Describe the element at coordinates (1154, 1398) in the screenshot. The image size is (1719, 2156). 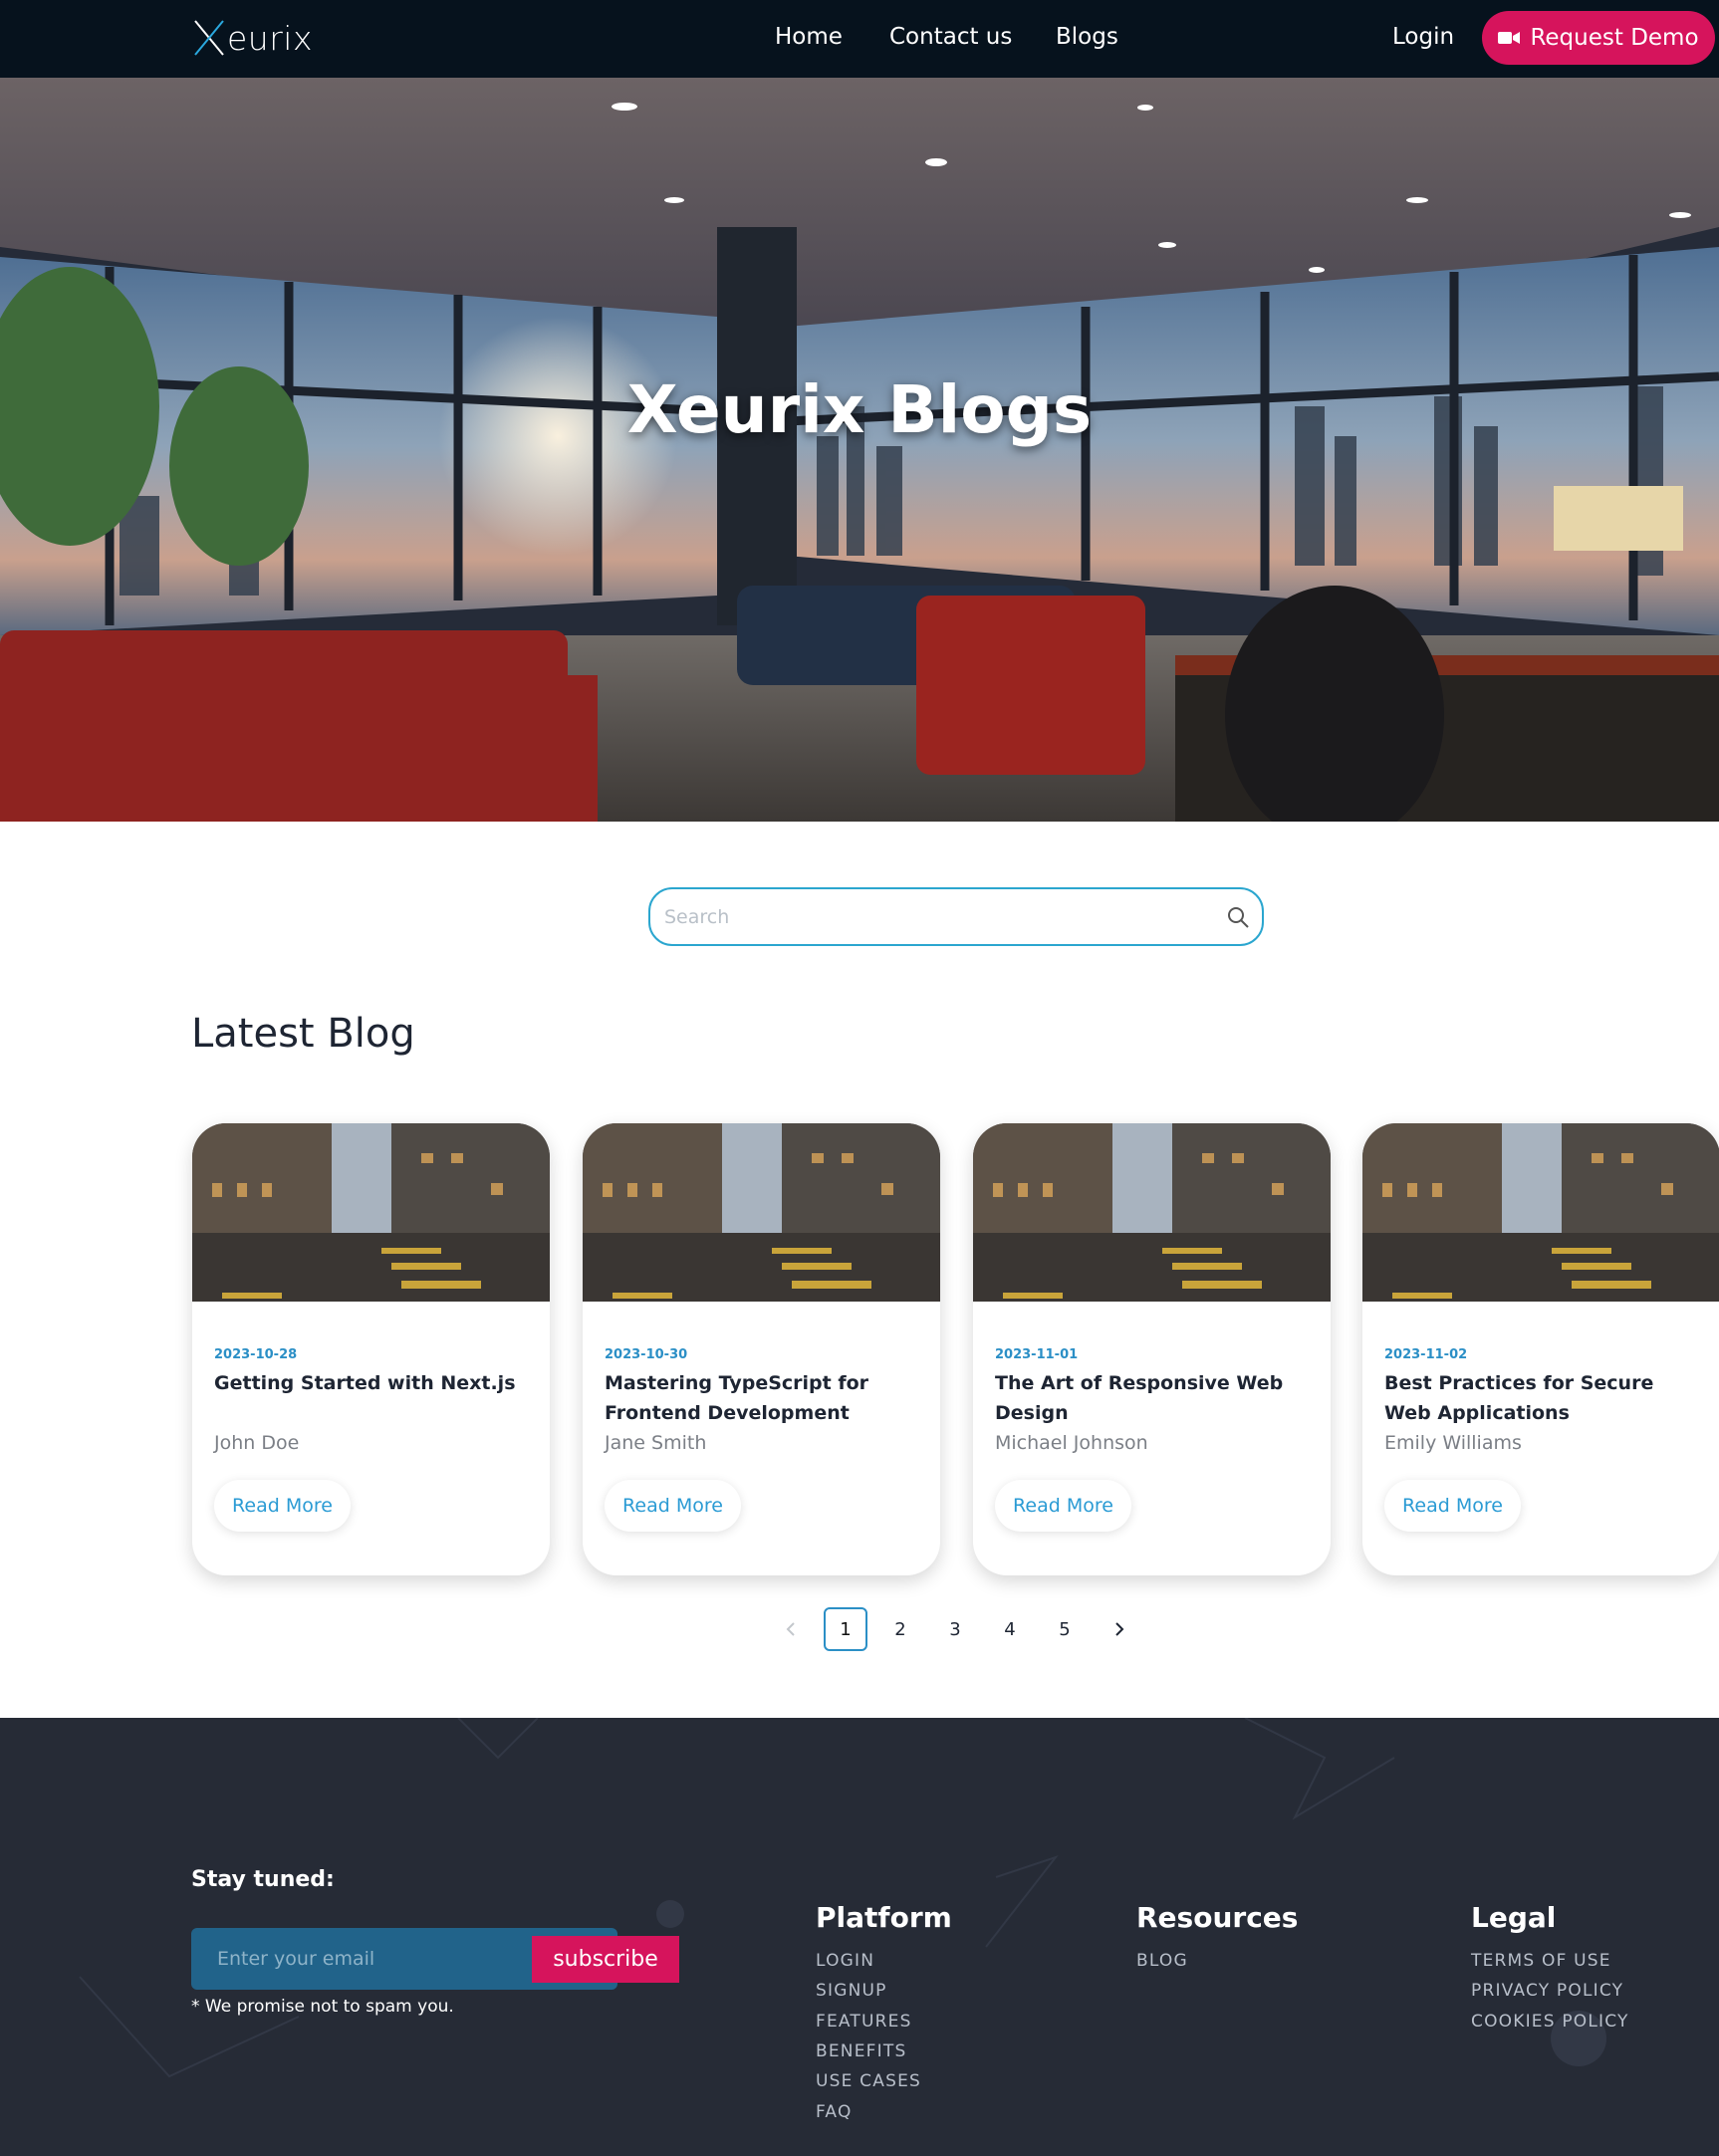
I see `blog-card-title: The Art of Responsive Web Design` at that location.